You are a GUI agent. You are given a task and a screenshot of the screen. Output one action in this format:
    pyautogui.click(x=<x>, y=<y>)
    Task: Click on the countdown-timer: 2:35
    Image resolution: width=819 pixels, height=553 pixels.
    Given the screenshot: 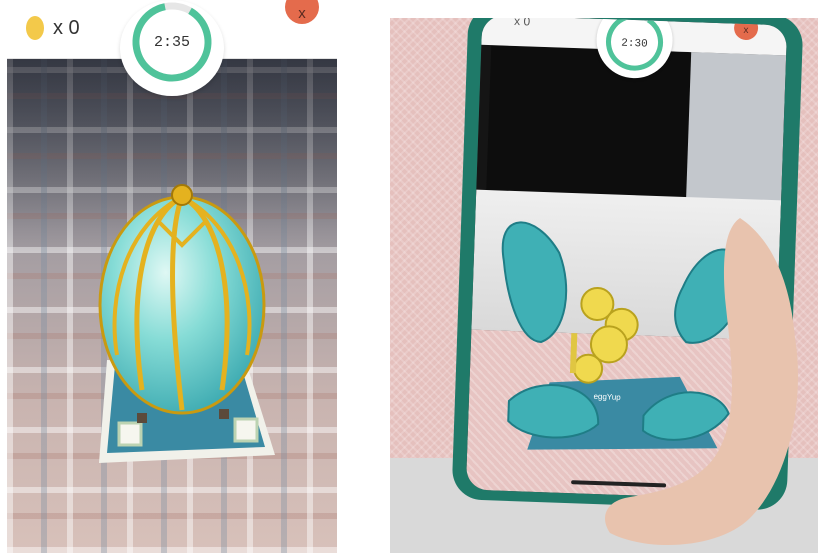 What is the action you would take?
    pyautogui.click(x=172, y=48)
    